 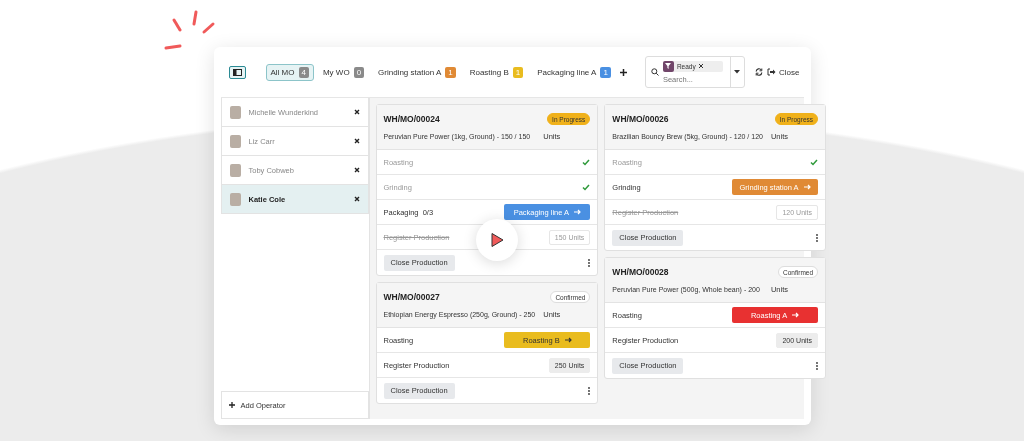 I want to click on play-icon, so click(x=496, y=240).